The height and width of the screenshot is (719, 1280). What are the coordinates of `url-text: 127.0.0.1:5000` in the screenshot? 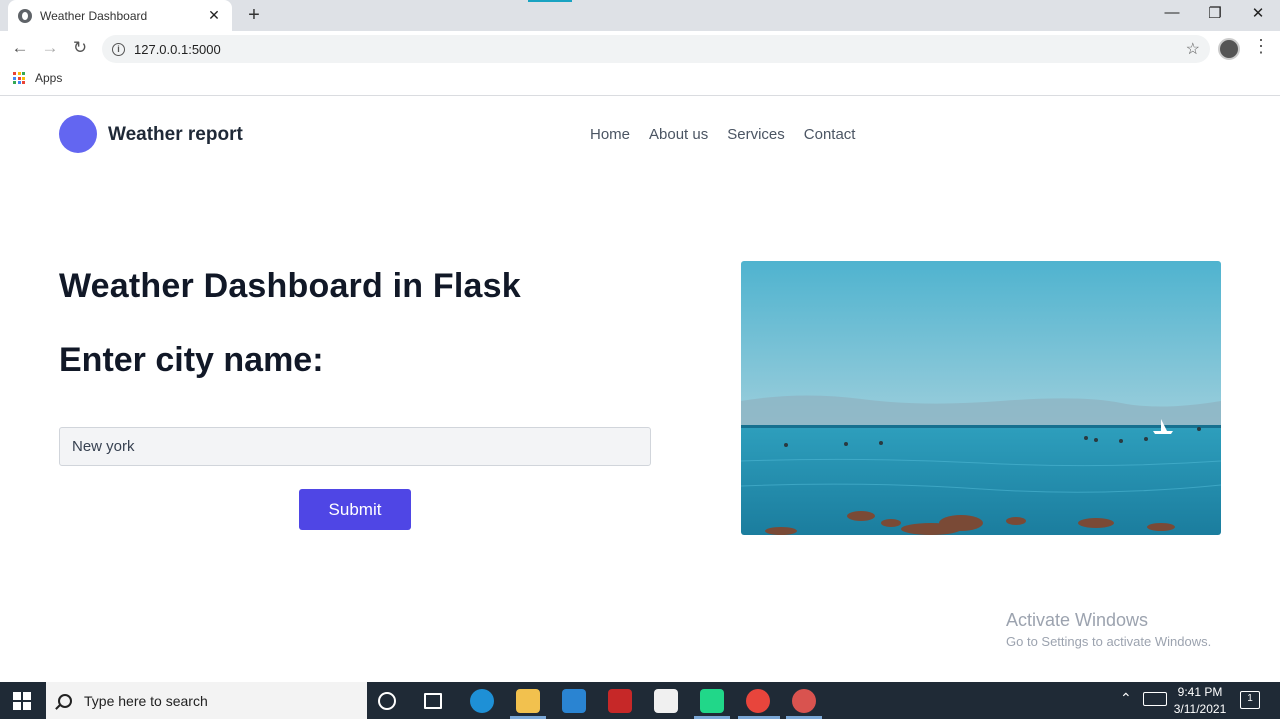 It's located at (177, 49).